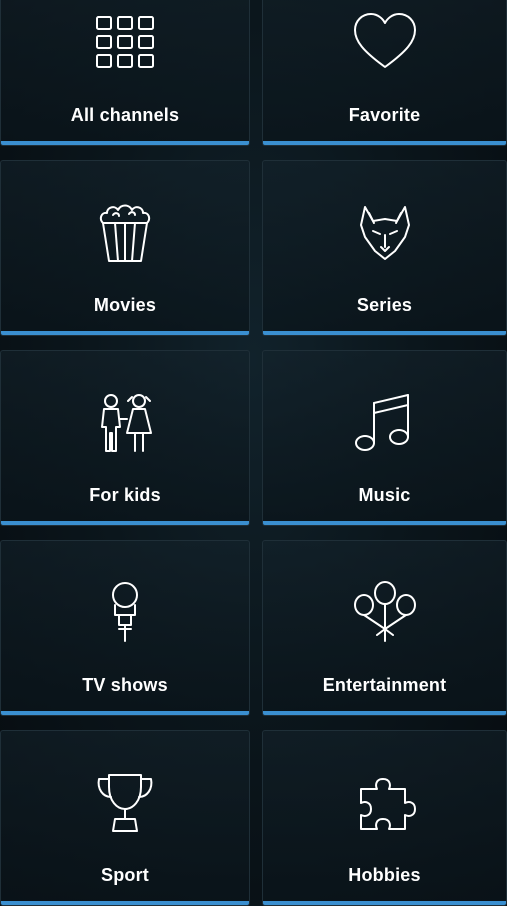 The height and width of the screenshot is (906, 507). What do you see at coordinates (385, 423) in the screenshot?
I see `music-note-icon` at bounding box center [385, 423].